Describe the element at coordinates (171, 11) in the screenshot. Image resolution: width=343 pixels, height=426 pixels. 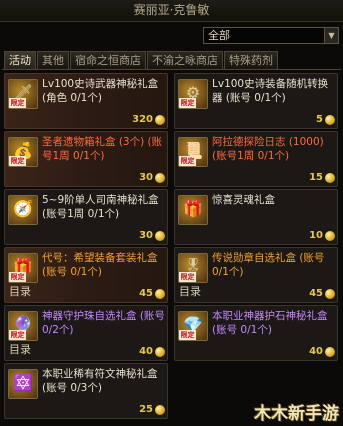
I see `window-title: 赛丽亚·克鲁敏` at that location.